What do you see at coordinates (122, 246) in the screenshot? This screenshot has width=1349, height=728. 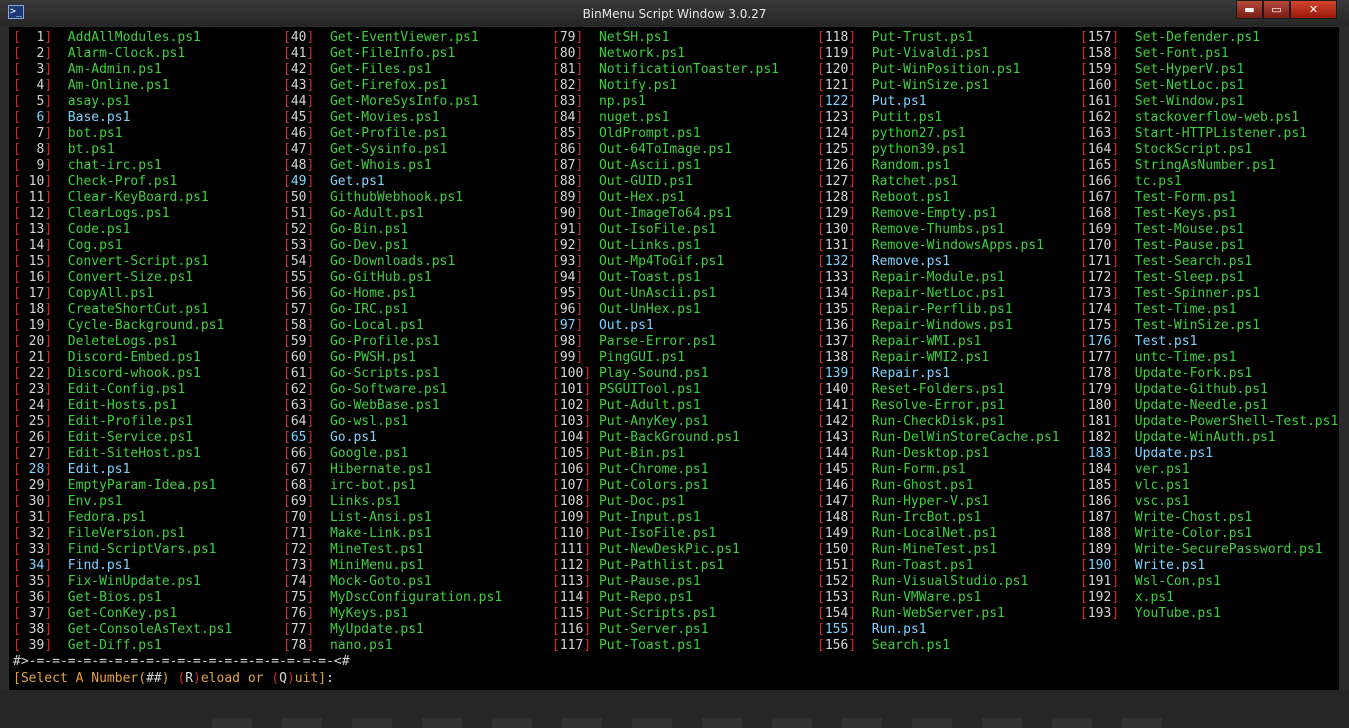 I see `menu-item: [ 14] Cog.ps1` at bounding box center [122, 246].